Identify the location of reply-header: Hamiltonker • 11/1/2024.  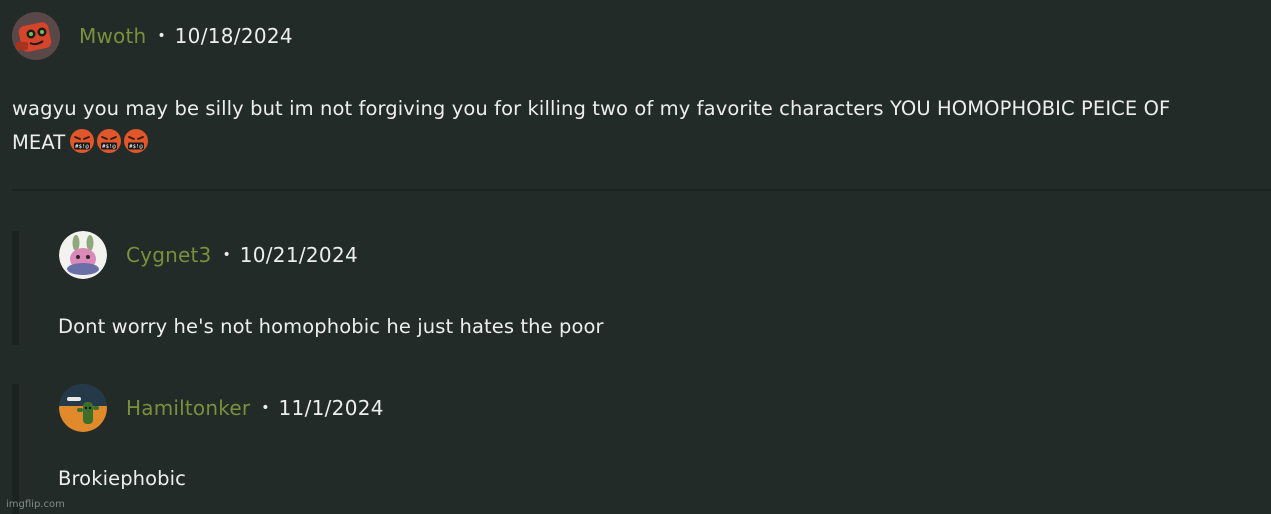
(221, 408).